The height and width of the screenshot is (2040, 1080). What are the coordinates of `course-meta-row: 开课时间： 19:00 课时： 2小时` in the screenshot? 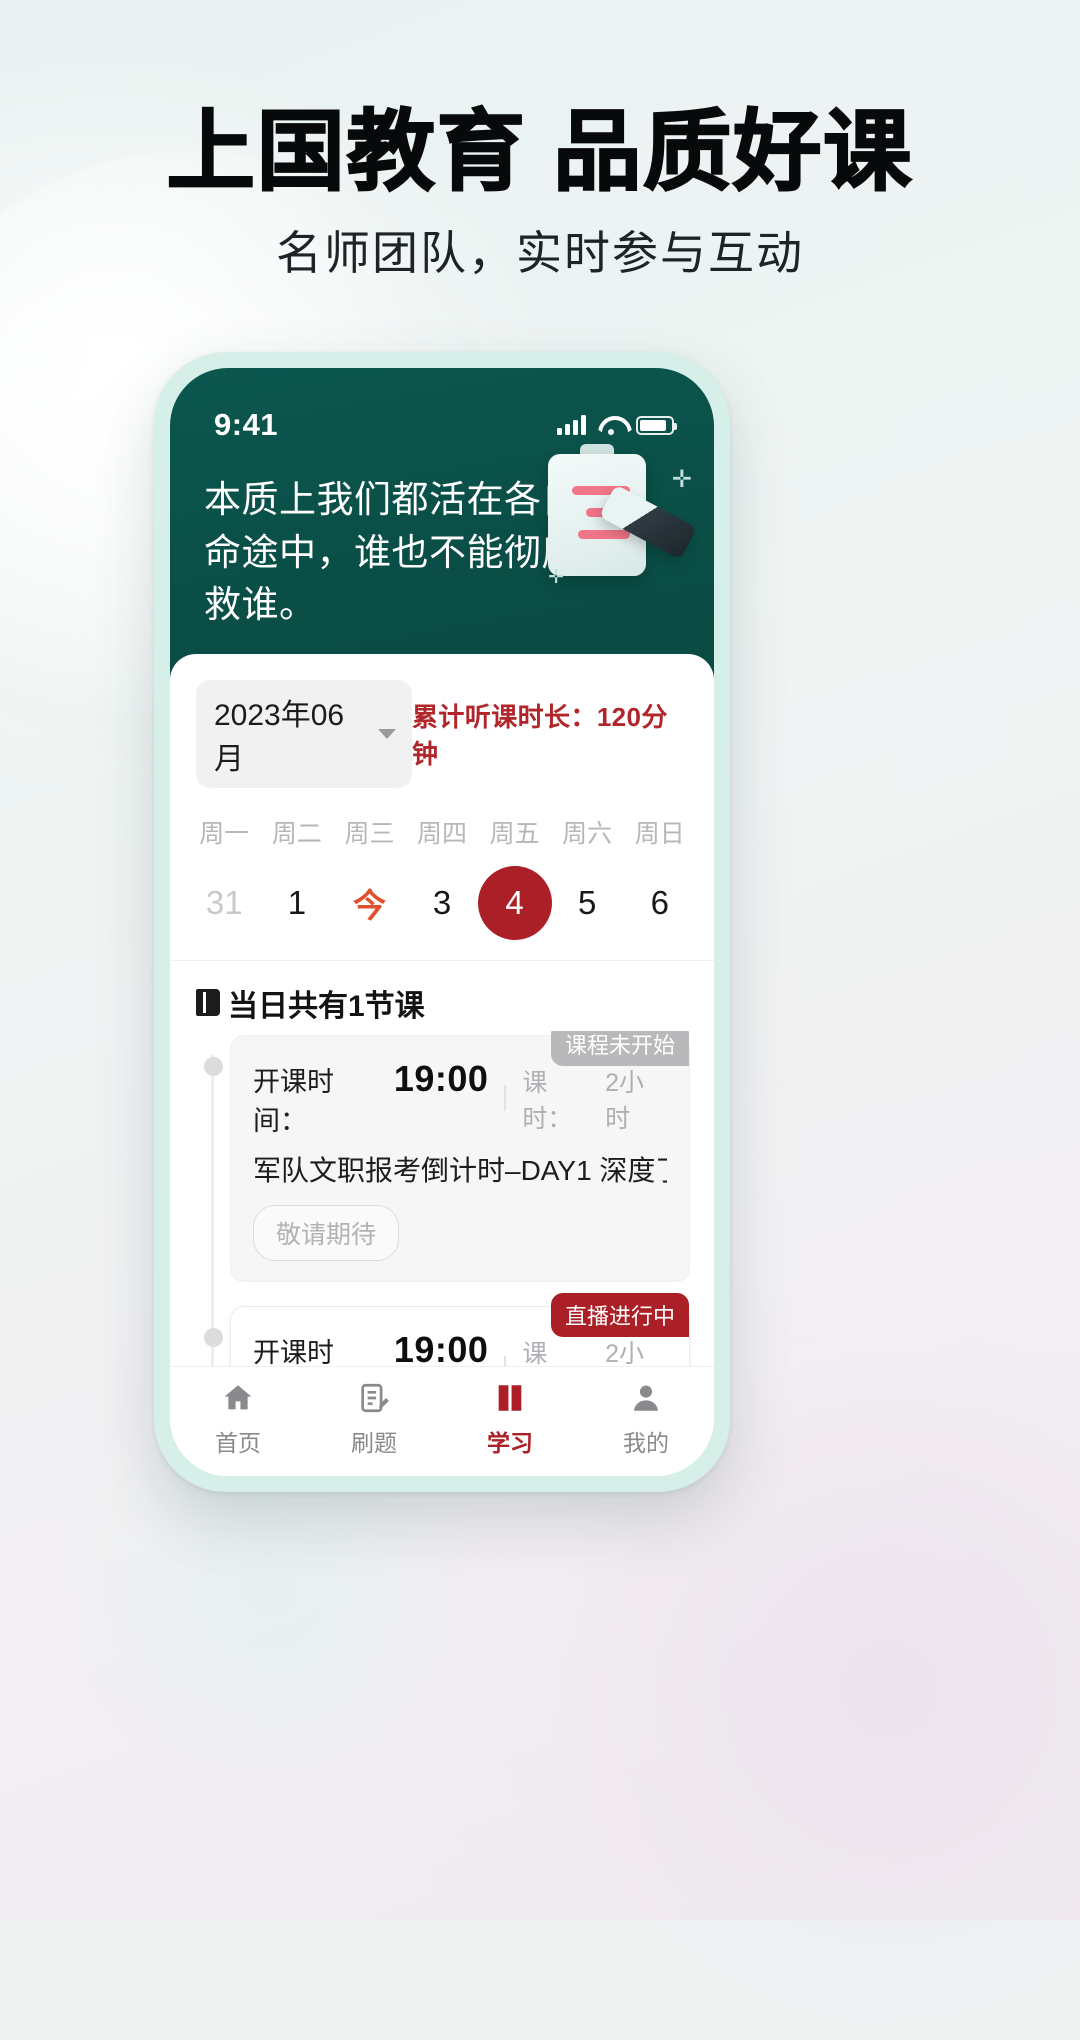 It's located at (460, 1098).